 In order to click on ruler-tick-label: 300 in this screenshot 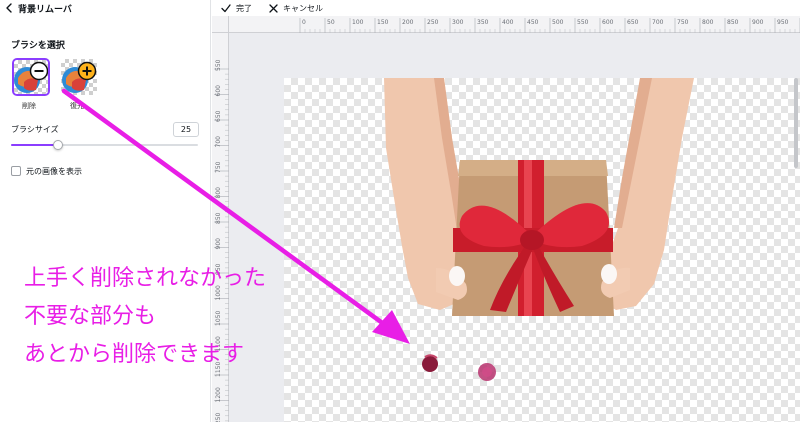, I will do `click(458, 22)`.